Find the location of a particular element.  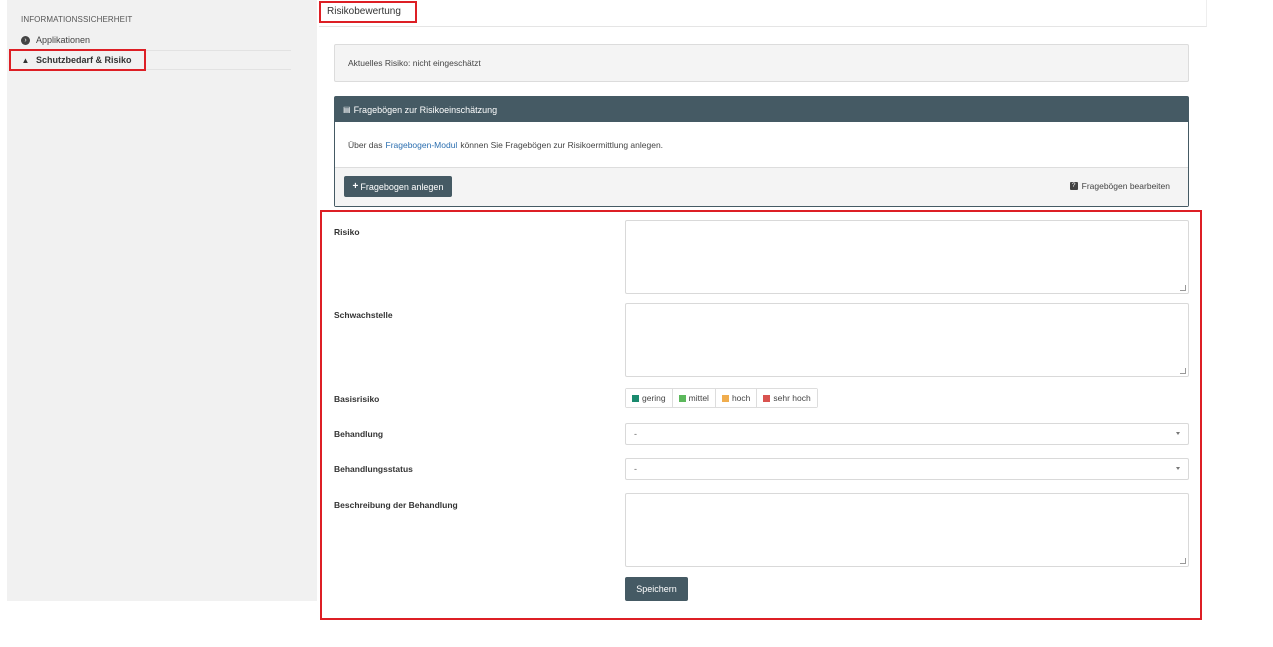

panel-title: Fragebögen zur Risikoeinschätzung is located at coordinates (425, 109).